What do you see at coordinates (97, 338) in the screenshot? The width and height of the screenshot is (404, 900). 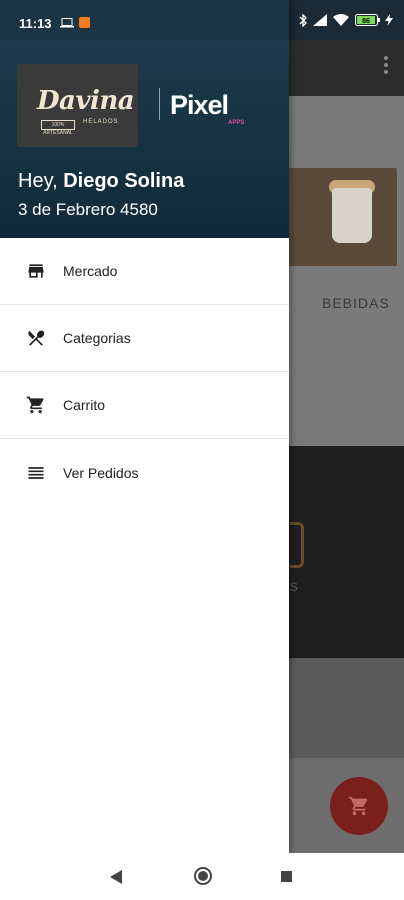 I see `menu-label: Categorias` at bounding box center [97, 338].